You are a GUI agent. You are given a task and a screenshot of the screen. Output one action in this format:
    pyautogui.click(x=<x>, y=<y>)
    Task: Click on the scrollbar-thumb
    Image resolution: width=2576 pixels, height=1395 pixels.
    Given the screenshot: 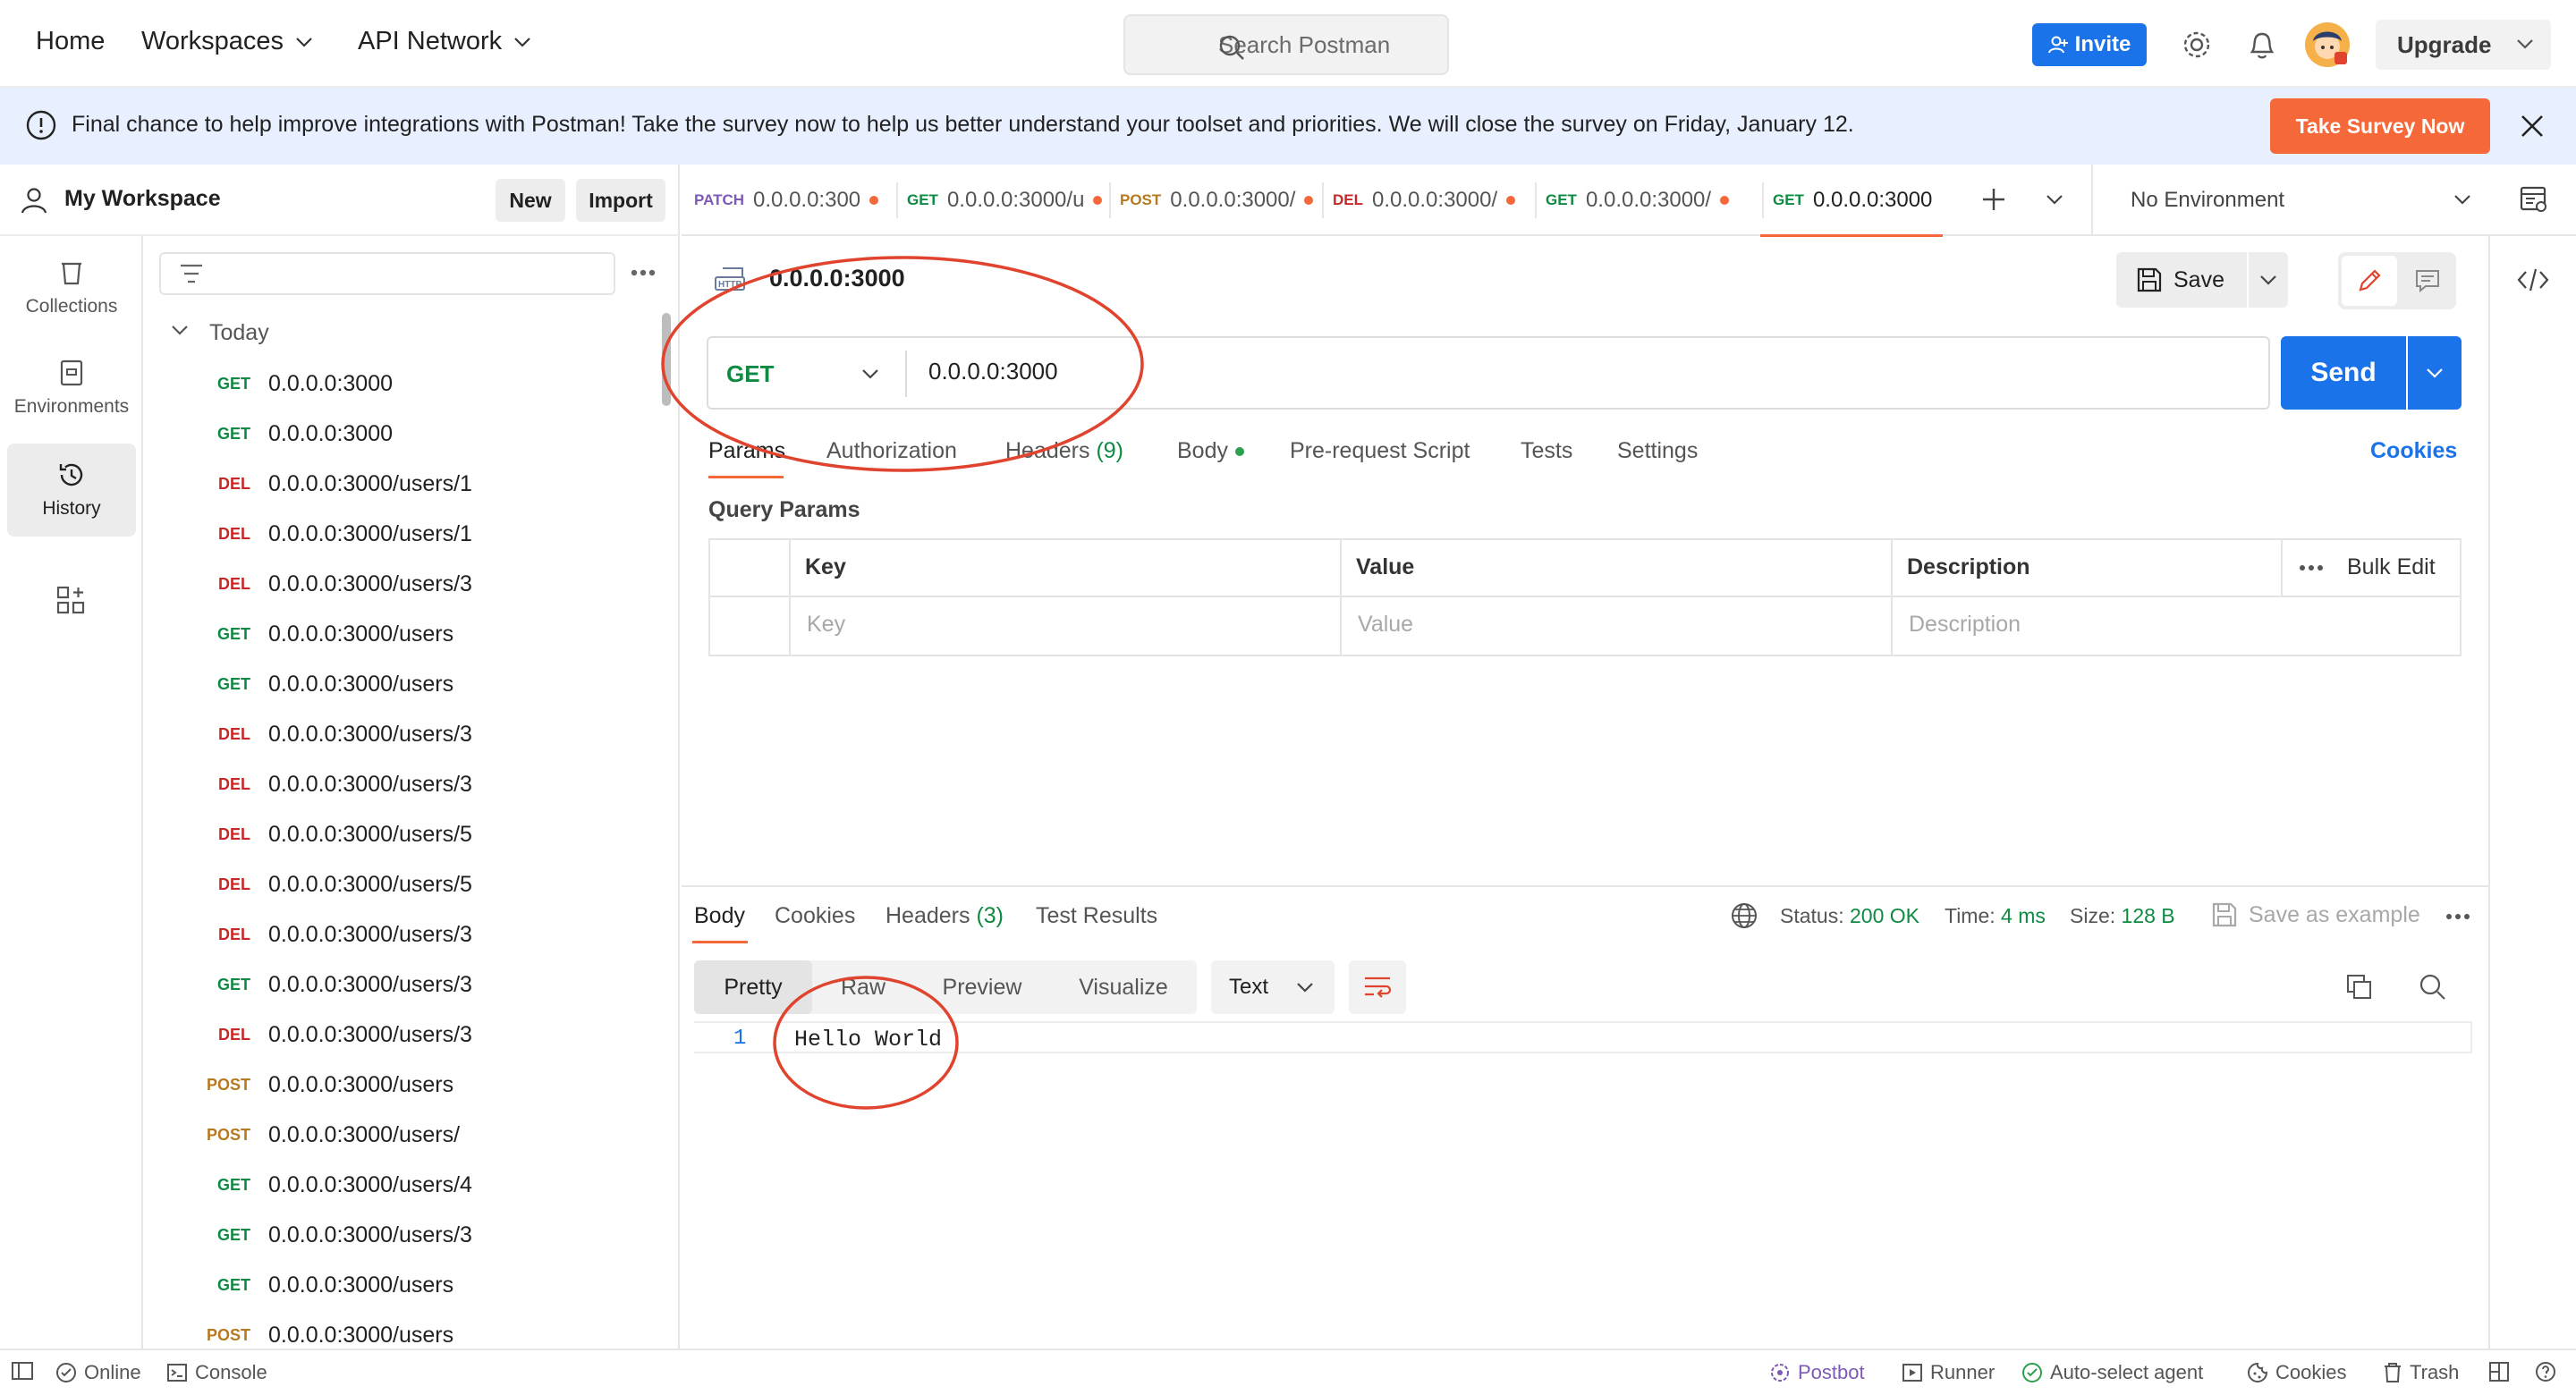 What is the action you would take?
    pyautogui.click(x=666, y=359)
    